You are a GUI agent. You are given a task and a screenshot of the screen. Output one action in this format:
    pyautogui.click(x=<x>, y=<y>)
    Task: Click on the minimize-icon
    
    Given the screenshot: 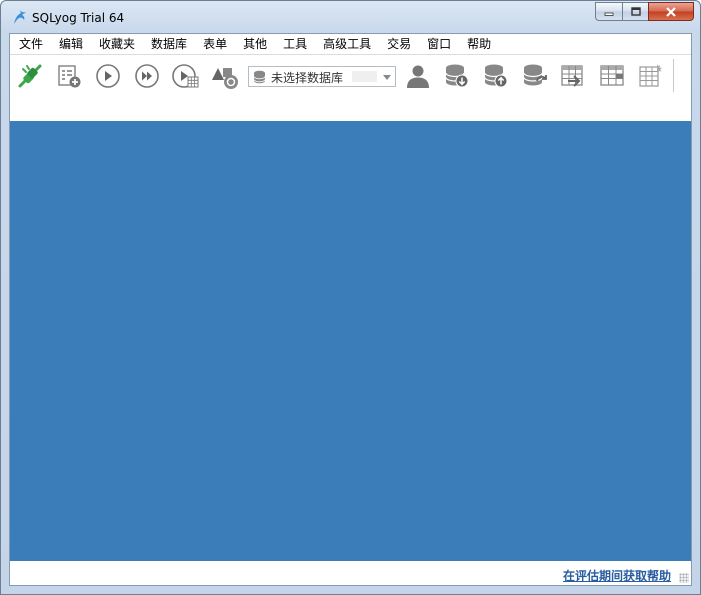 What is the action you would take?
    pyautogui.click(x=609, y=14)
    